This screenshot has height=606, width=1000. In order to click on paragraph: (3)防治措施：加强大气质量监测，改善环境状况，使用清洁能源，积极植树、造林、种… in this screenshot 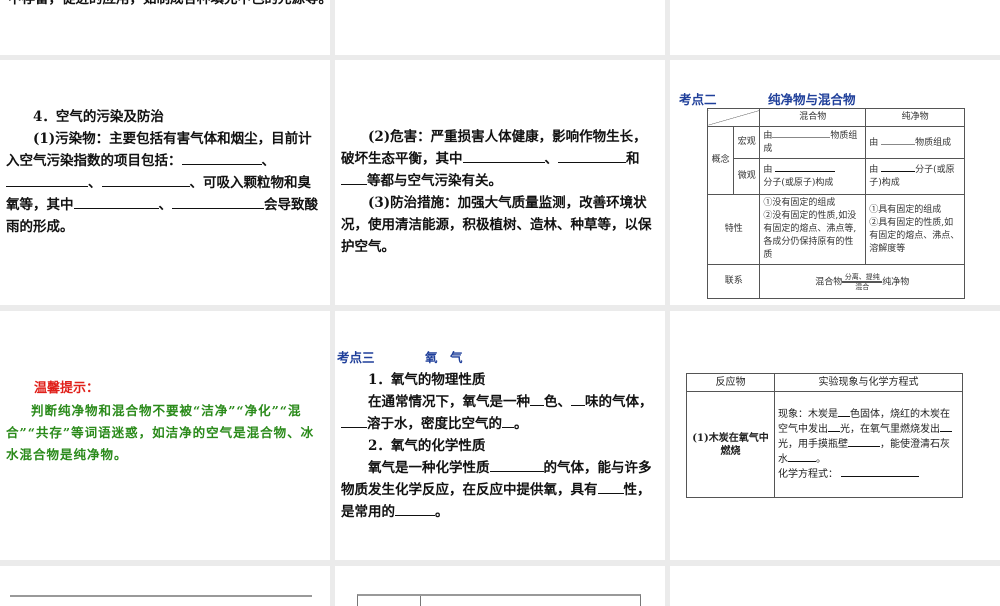, I will do `click(496, 225)`.